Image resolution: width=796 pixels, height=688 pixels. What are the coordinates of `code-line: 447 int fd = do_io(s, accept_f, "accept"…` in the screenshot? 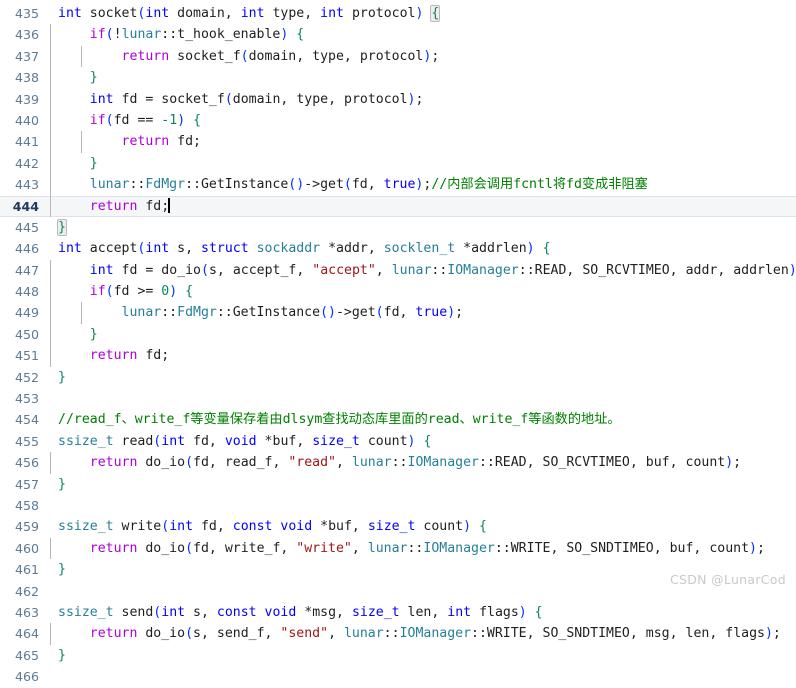 It's located at (398, 270).